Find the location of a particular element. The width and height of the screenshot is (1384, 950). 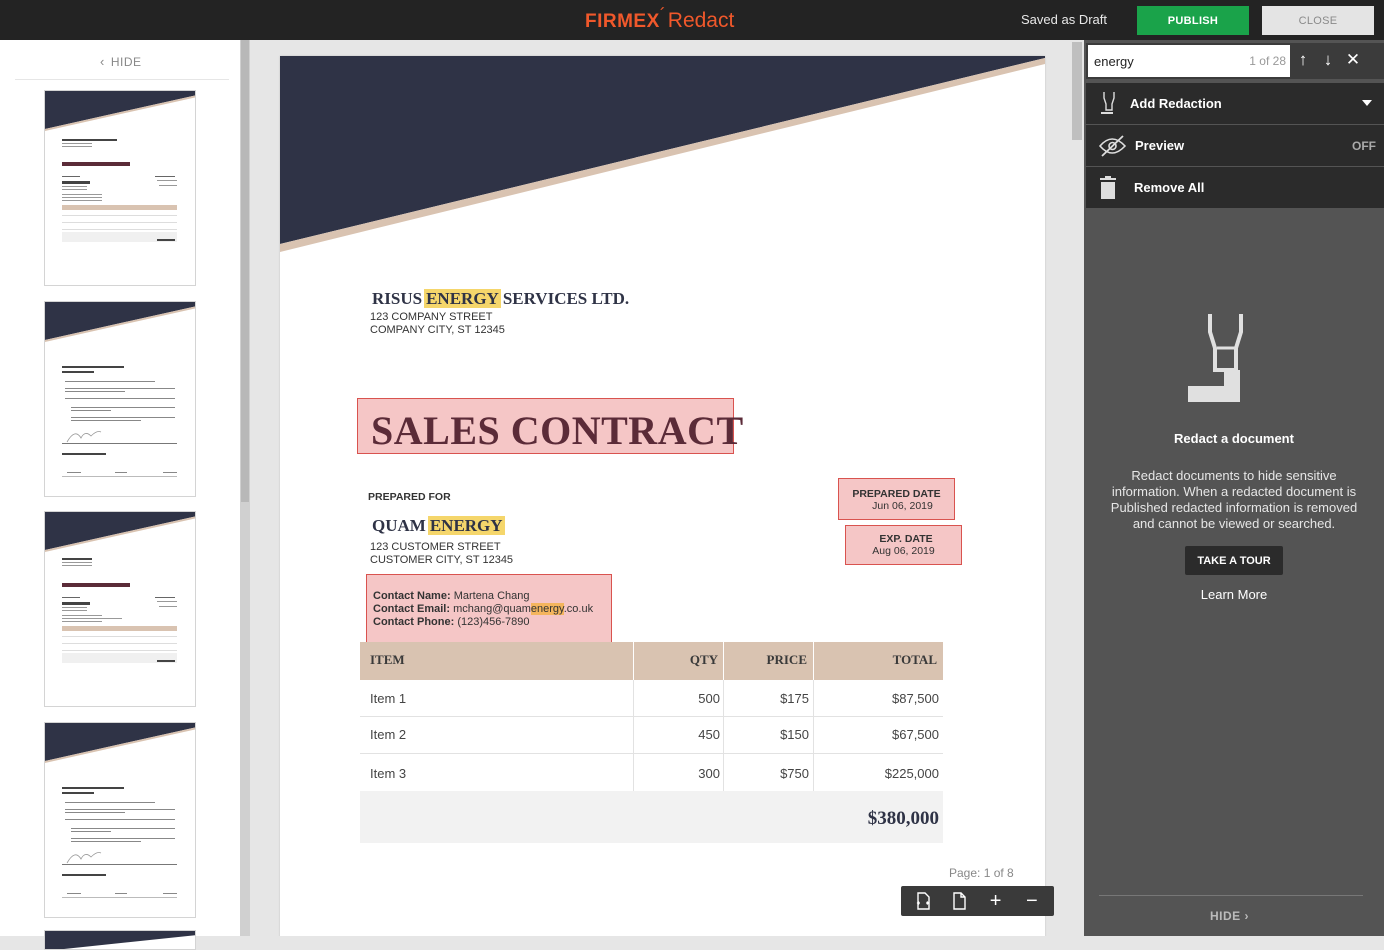

search-highlight-current: energy is located at coordinates (547, 609).